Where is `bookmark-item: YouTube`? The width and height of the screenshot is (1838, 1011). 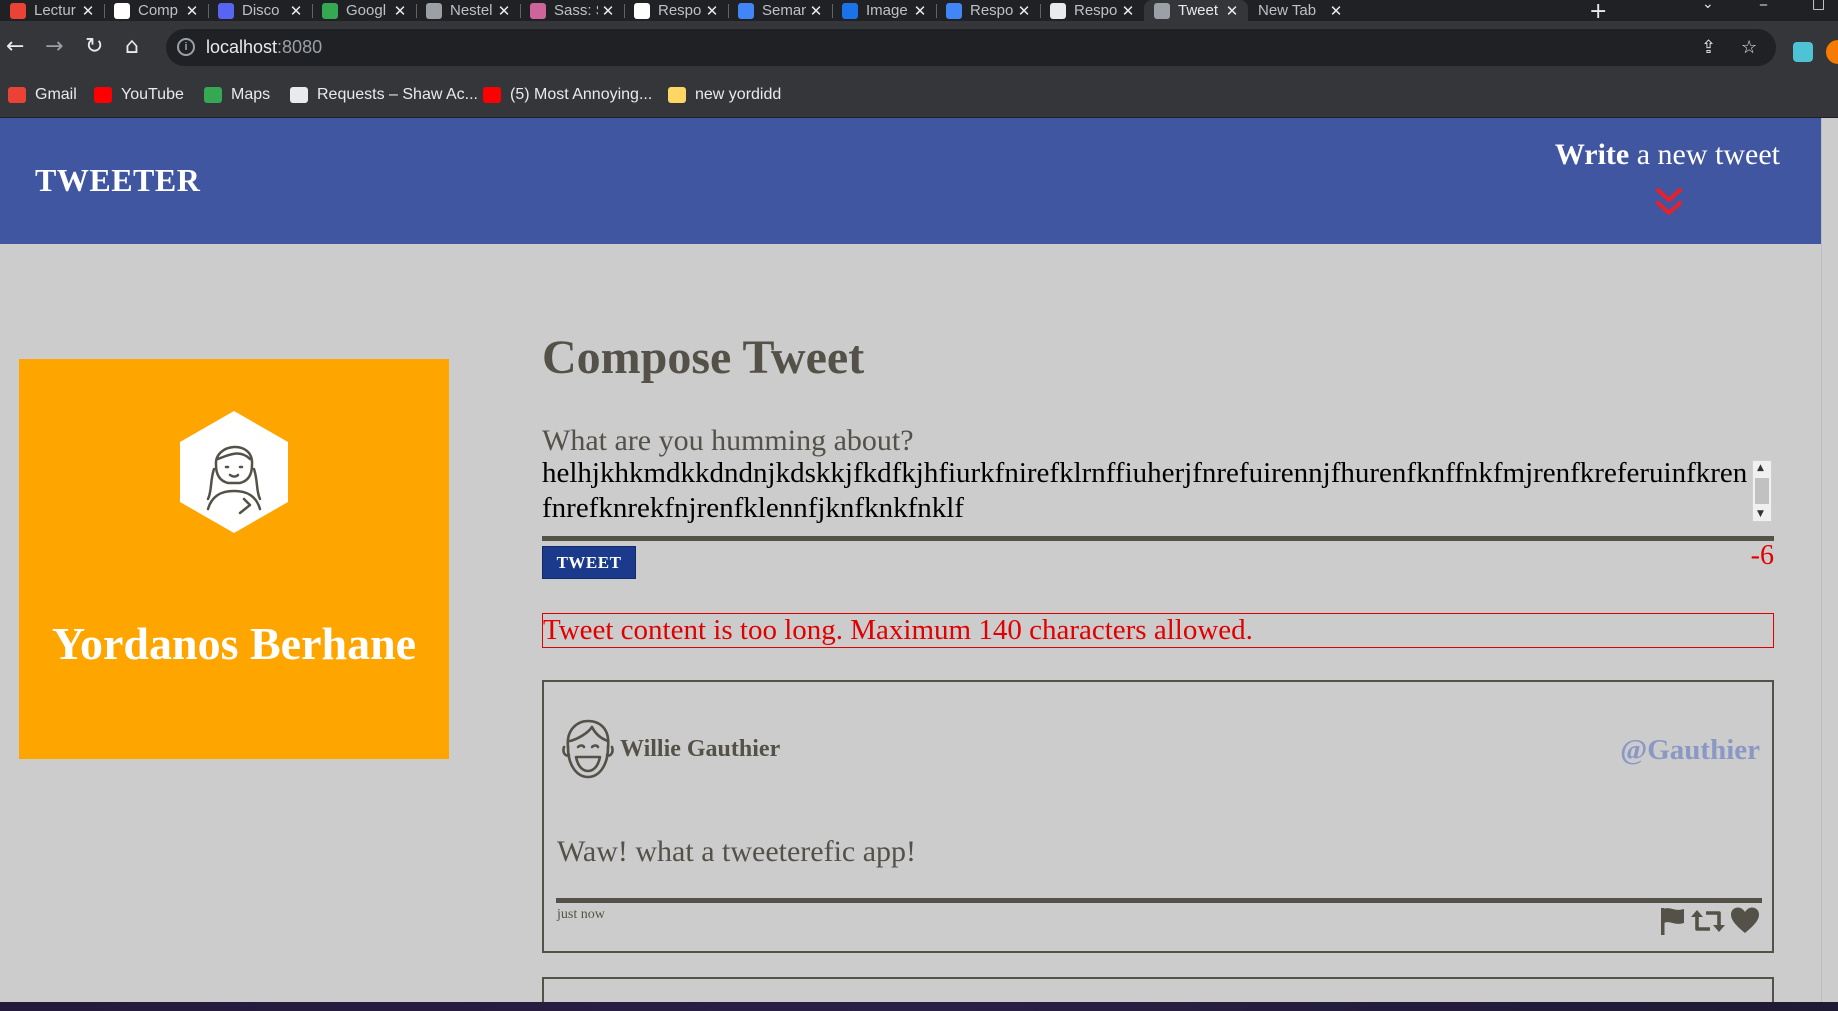
bookmark-item: YouTube is located at coordinates (139, 95).